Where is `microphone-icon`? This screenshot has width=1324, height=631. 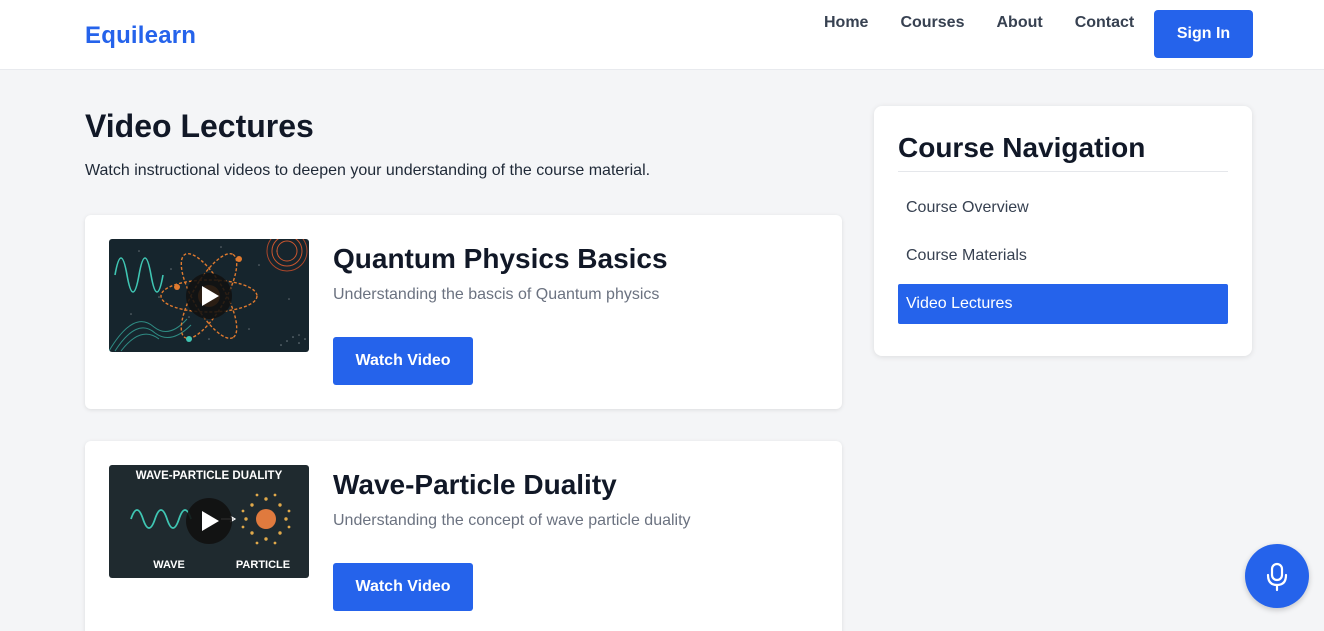 microphone-icon is located at coordinates (1277, 577).